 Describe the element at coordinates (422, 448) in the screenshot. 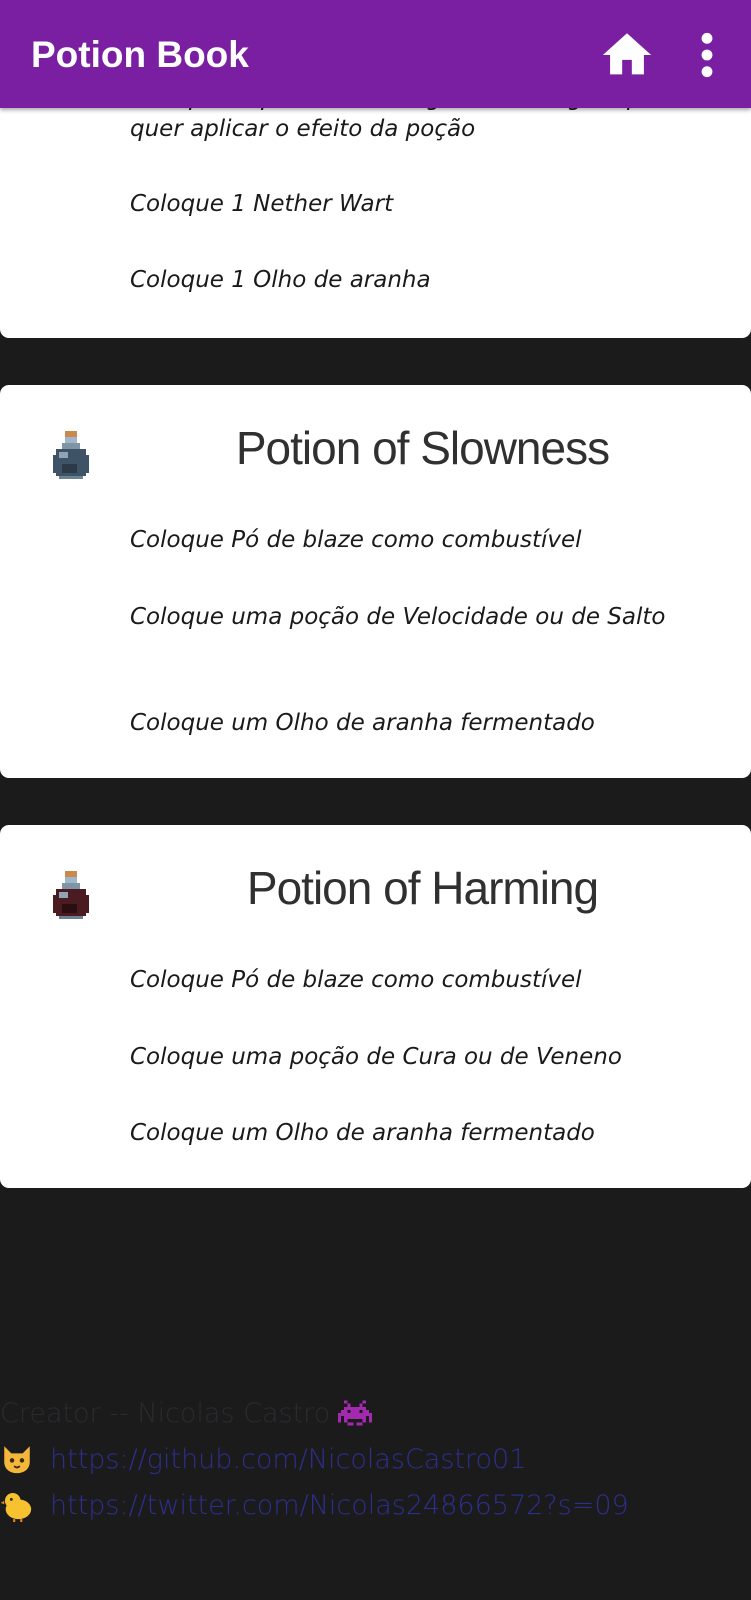

I see `potion-title: Potion of Slowness` at that location.